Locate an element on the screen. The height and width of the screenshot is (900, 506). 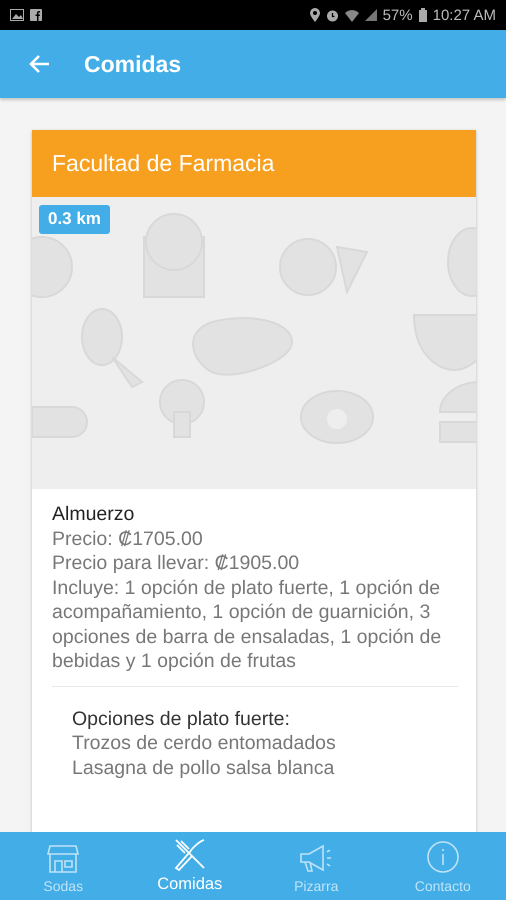
location-icon is located at coordinates (315, 15).